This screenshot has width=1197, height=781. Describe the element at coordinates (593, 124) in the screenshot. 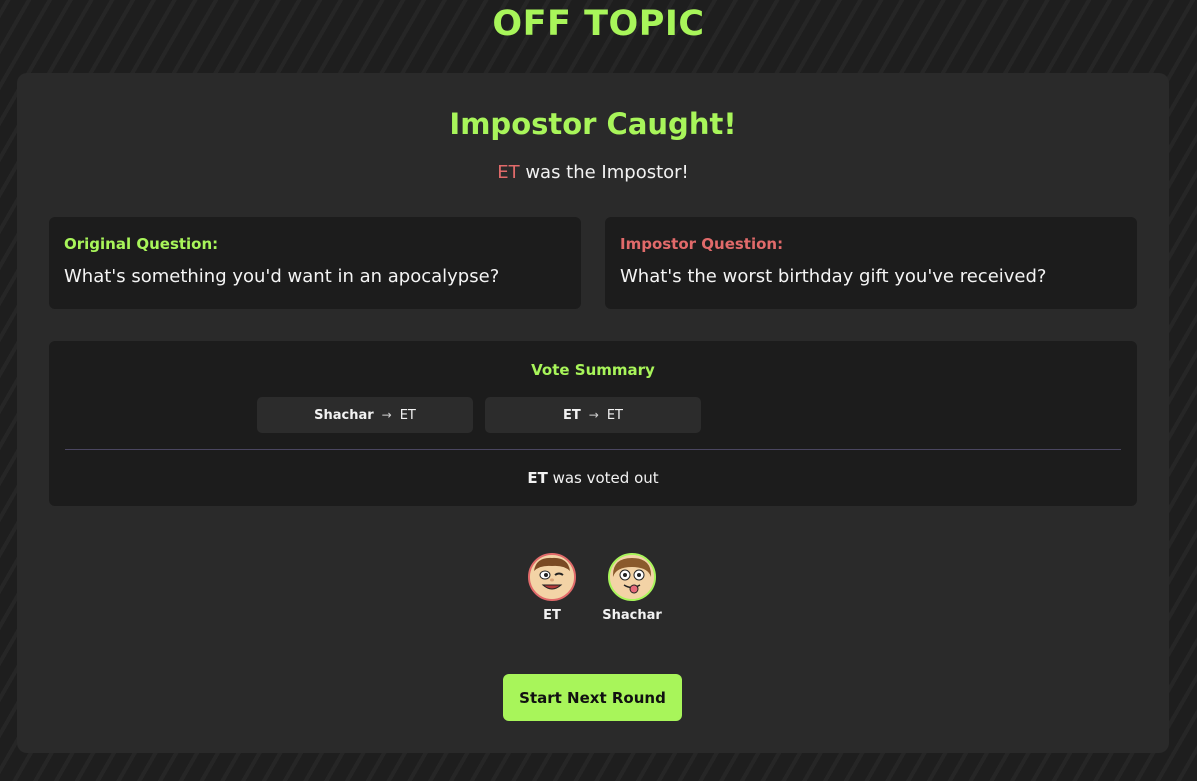

I see `result-title: Impostor Caught!` at that location.